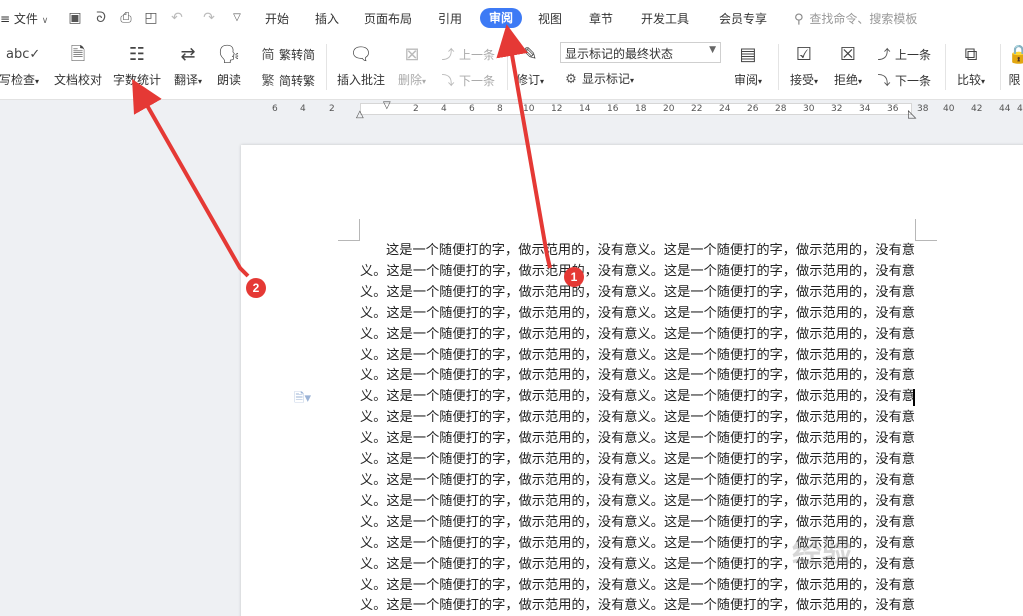 The image size is (1023, 616). Describe the element at coordinates (137, 68) in the screenshot. I see `word-count-button: ☷ 字数统计` at that location.